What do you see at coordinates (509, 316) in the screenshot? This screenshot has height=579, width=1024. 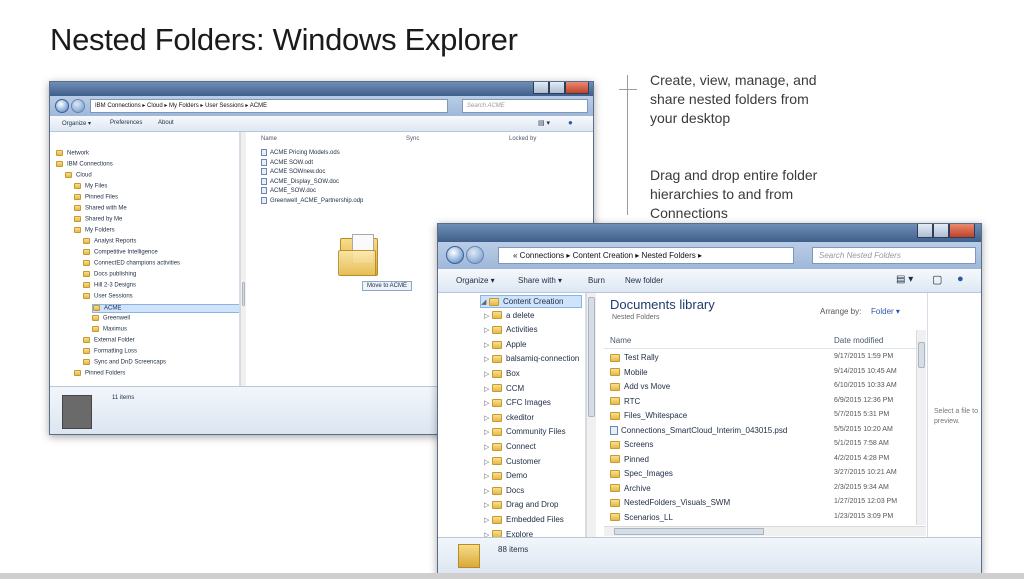 I see `nav-item: ▷ a delete` at bounding box center [509, 316].